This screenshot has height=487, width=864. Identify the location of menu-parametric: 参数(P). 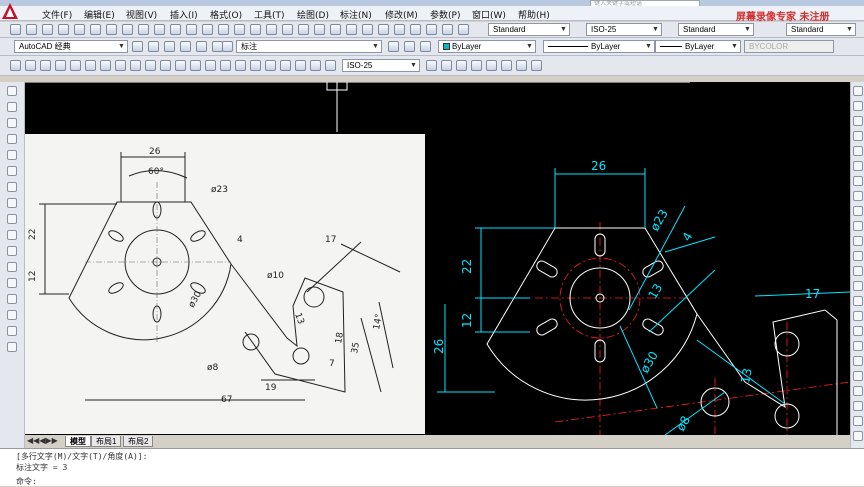
(445, 14).